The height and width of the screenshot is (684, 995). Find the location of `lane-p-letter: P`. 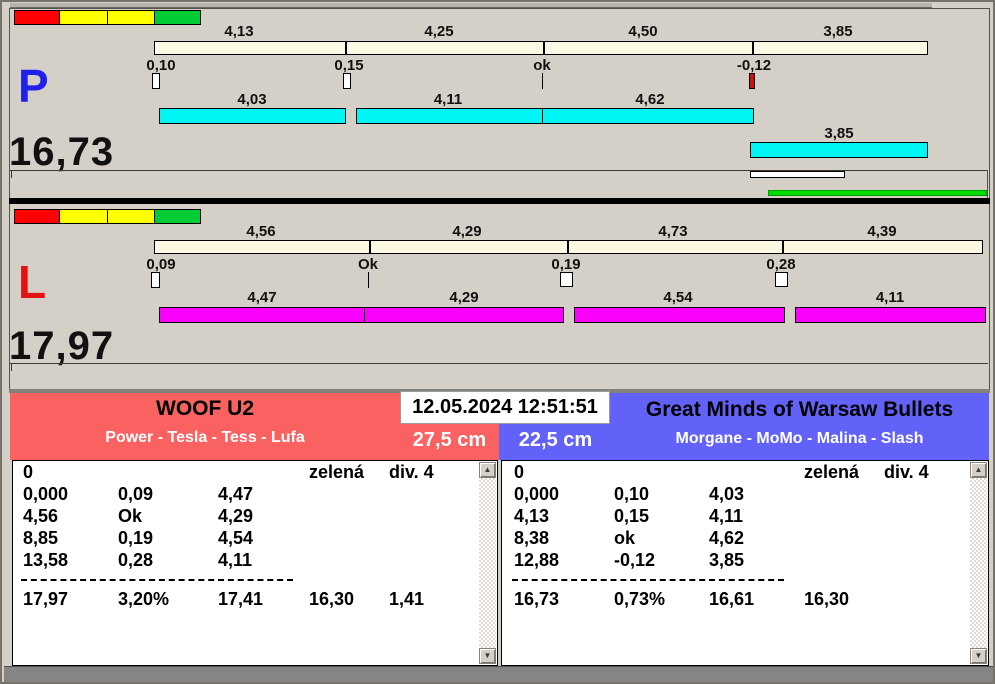

lane-p-letter: P is located at coordinates (33, 86).